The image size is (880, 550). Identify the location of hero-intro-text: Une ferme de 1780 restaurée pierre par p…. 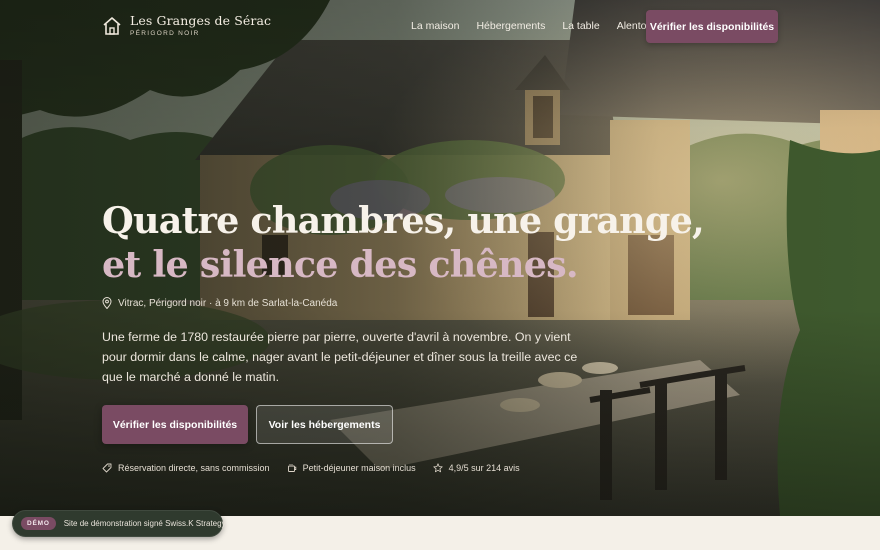
(340, 357).